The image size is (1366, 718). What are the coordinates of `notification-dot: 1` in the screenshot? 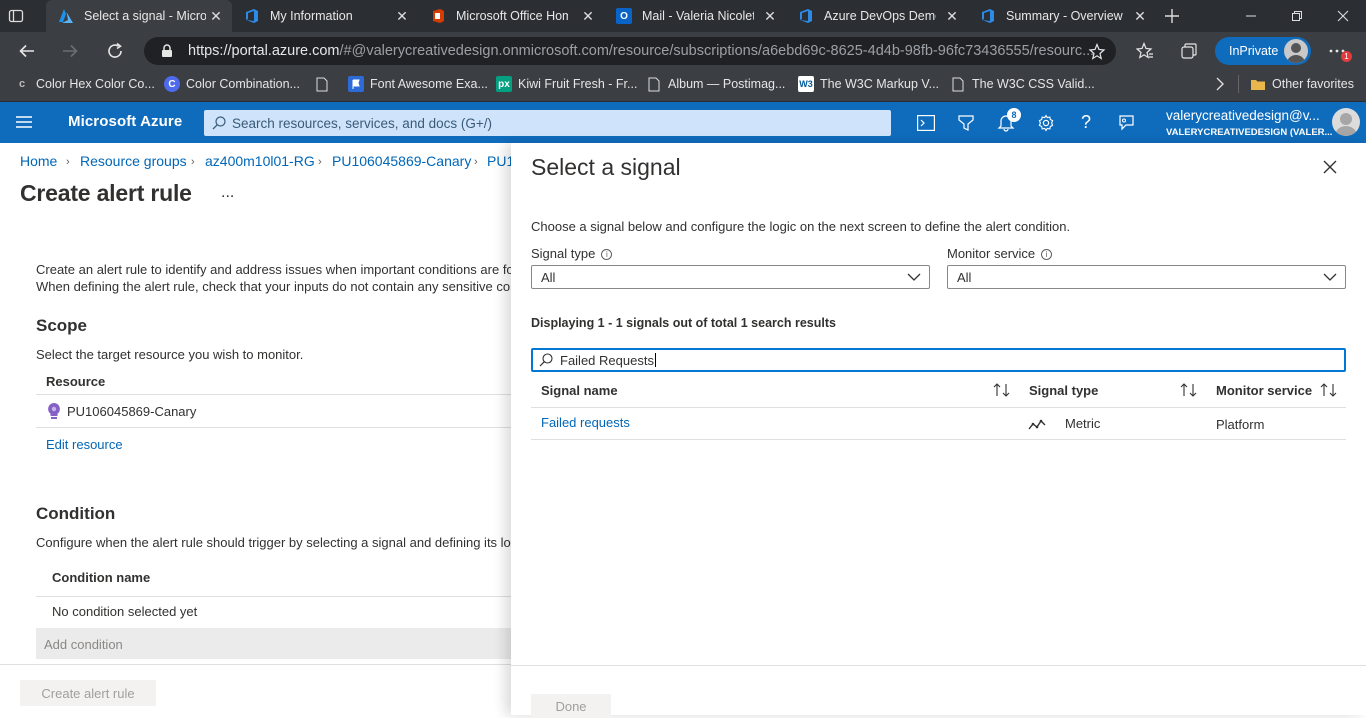 It's located at (1346, 56).